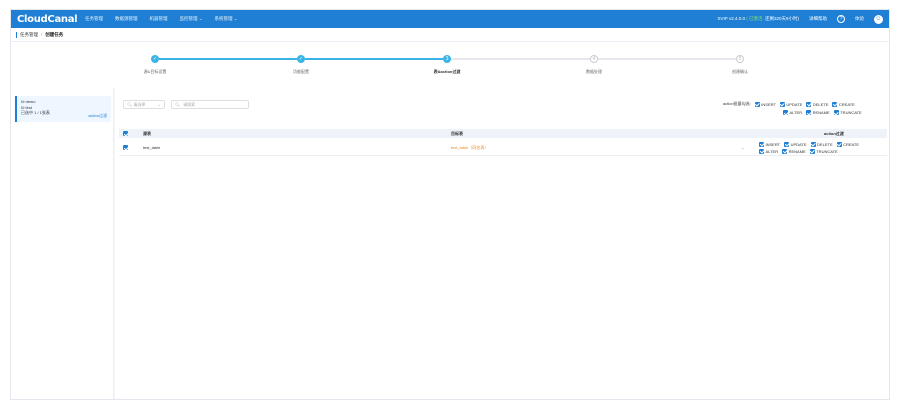 This screenshot has width=902, height=400. I want to click on version-label: SVIP v2.4.0.0, so click(731, 18).